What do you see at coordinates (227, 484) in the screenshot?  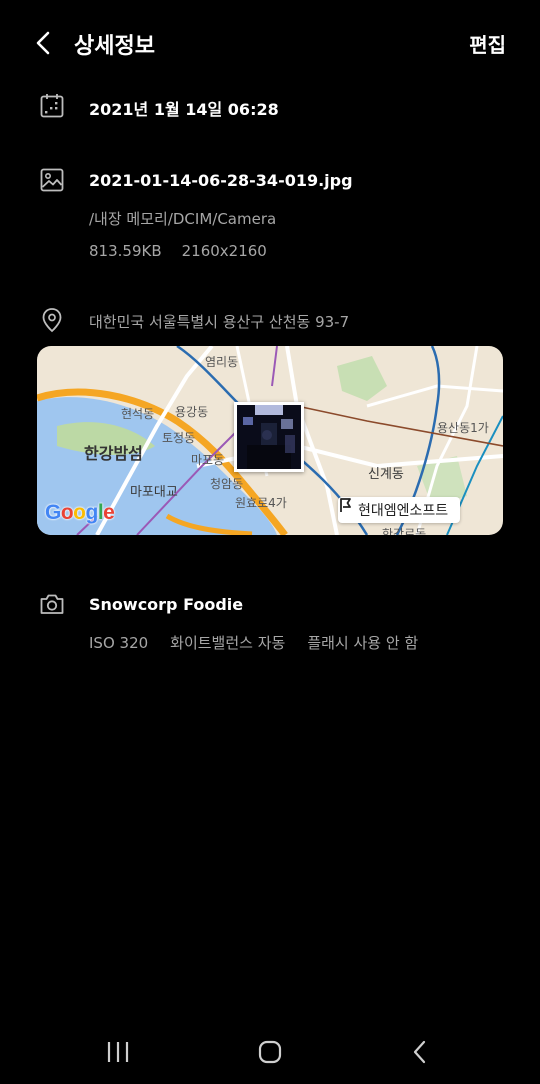 I see `map-label-cheongam: 청암동` at bounding box center [227, 484].